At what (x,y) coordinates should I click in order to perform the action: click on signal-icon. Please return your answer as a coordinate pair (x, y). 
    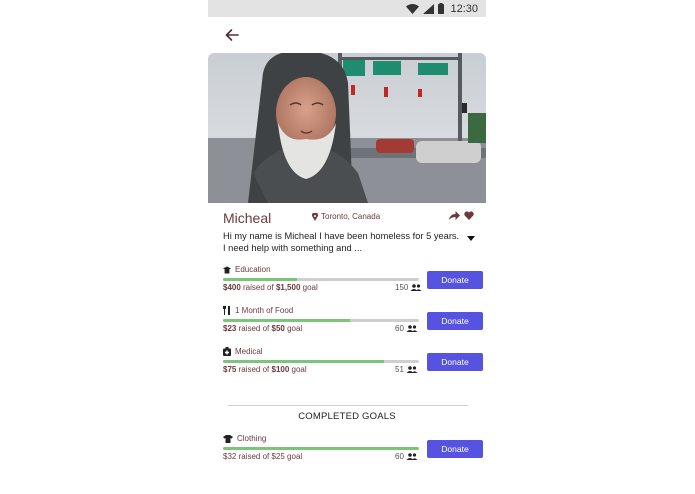
    Looking at the image, I should click on (429, 8).